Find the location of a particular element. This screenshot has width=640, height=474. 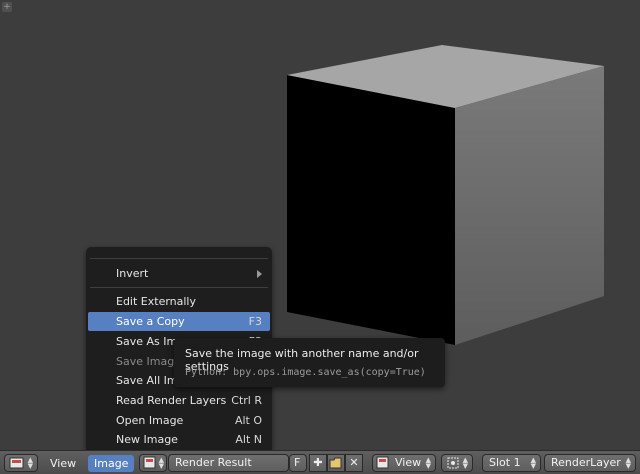

menu-item-shortcut: F3 is located at coordinates (255, 321).